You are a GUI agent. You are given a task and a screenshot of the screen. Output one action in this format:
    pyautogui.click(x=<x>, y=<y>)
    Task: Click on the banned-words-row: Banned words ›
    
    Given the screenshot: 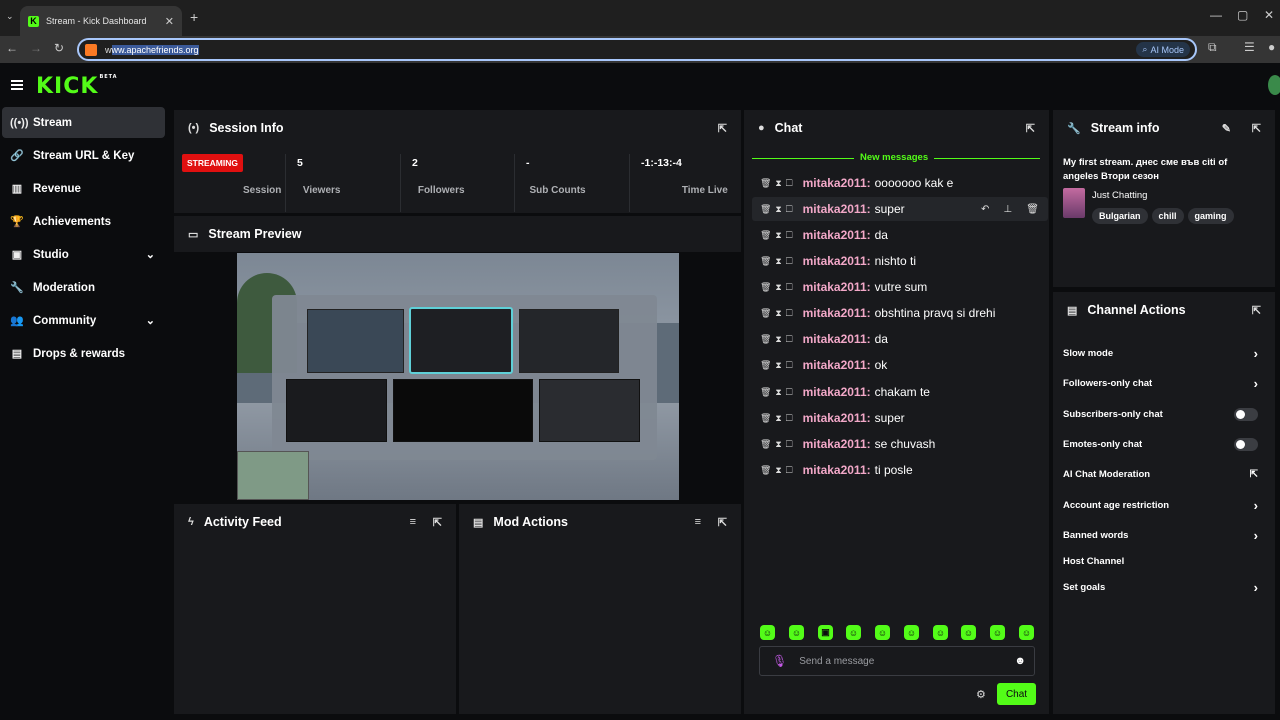 What is the action you would take?
    pyautogui.click(x=1160, y=535)
    